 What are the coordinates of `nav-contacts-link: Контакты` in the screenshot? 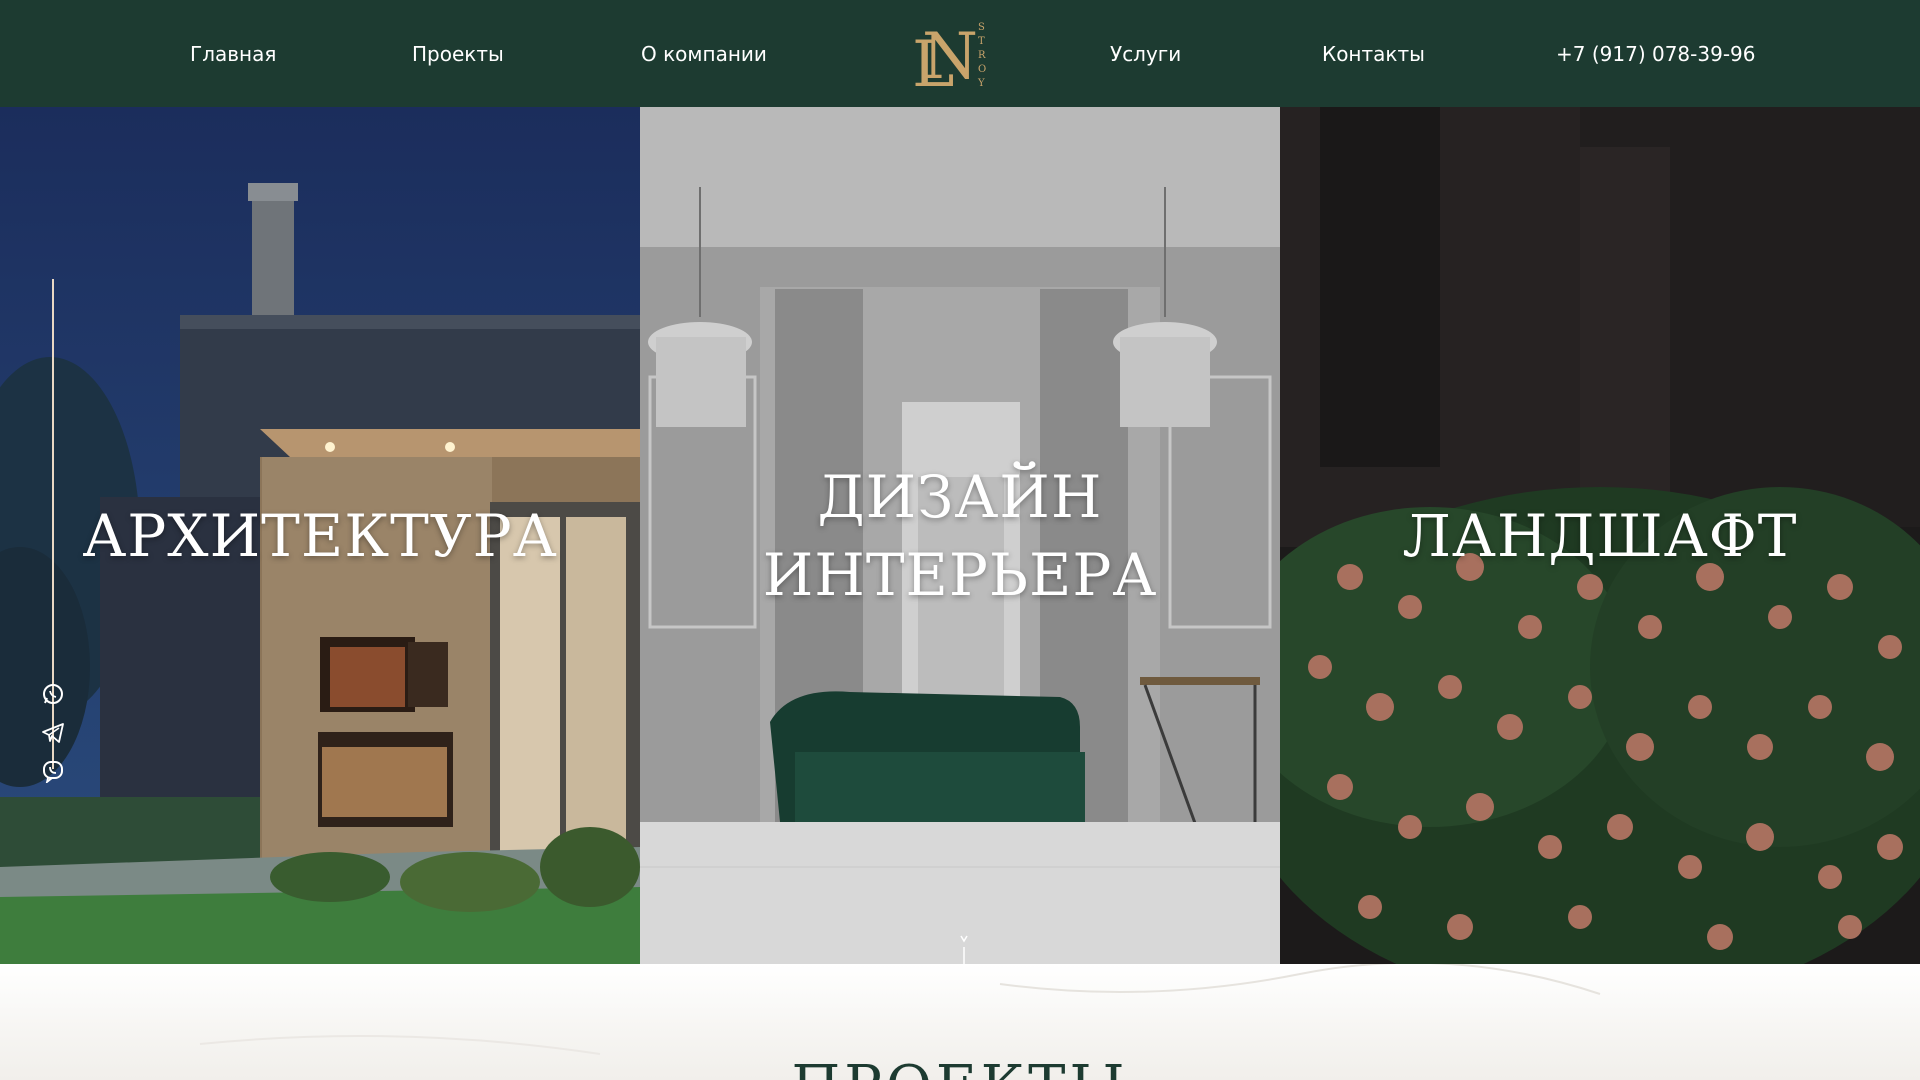 It's located at (1373, 53).